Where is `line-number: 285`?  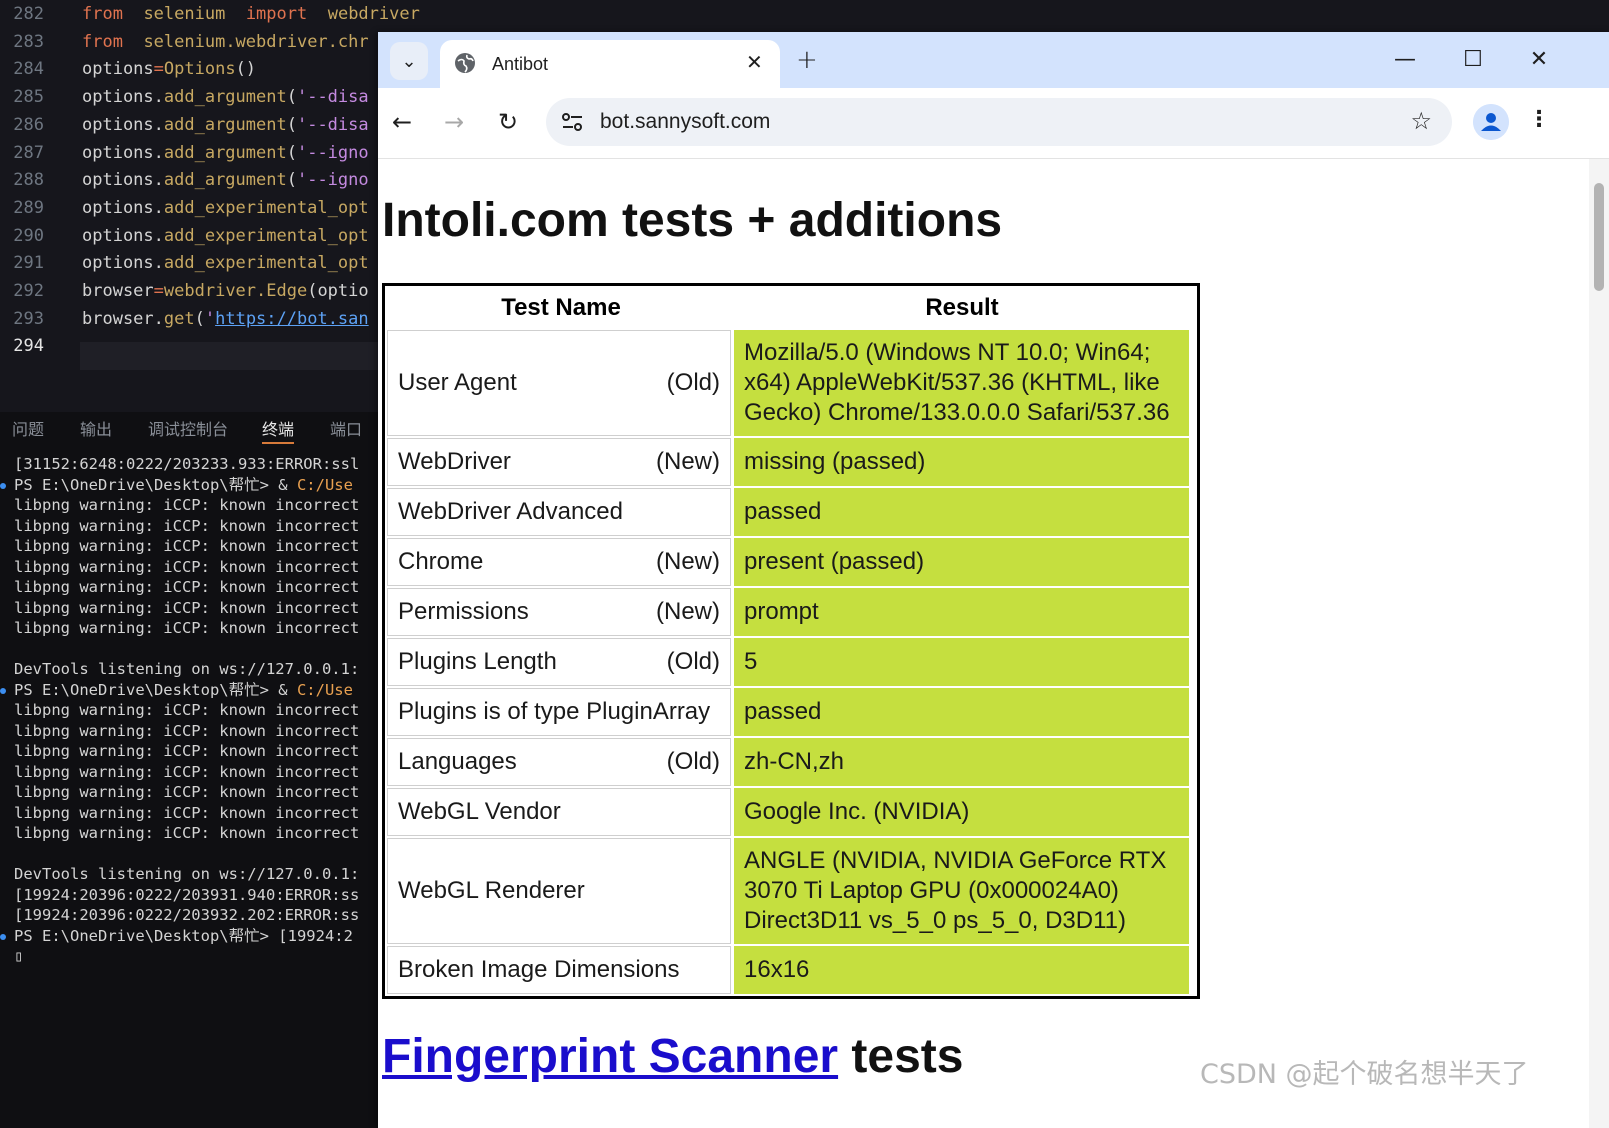 line-number: 285 is located at coordinates (28, 97).